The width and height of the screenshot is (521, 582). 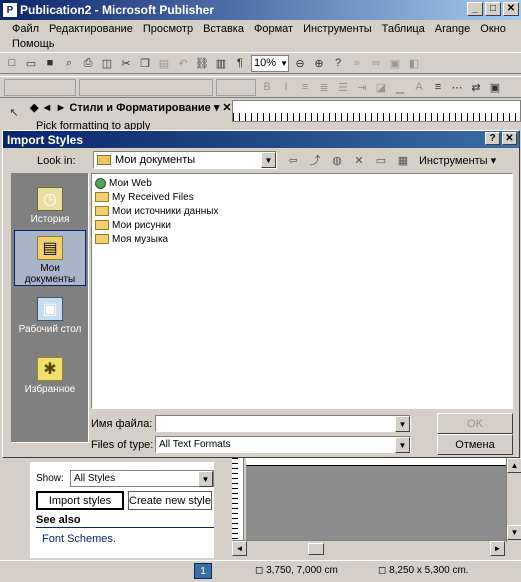 What do you see at coordinates (369, 548) in the screenshot?
I see `horizontal-scrollbar: ◄ ►` at bounding box center [369, 548].